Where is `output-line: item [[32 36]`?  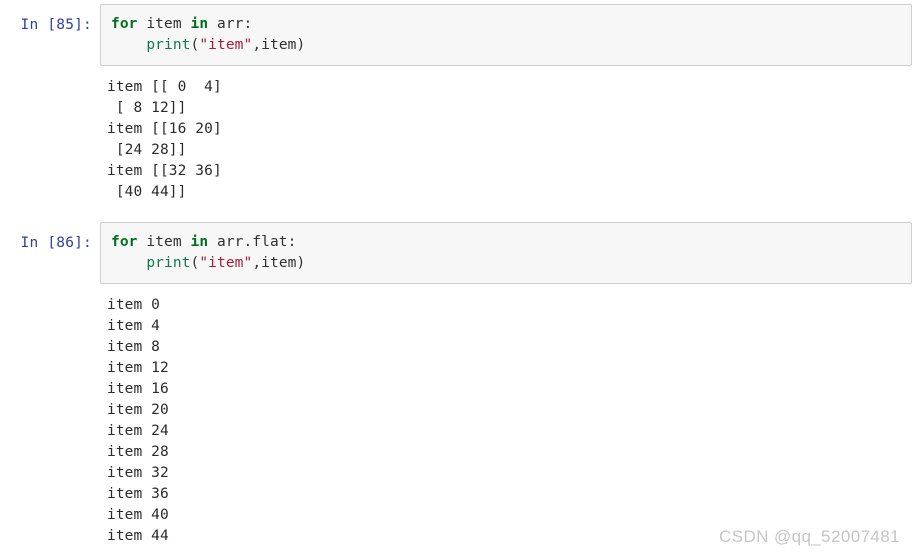
output-line: item [[32 36] is located at coordinates (164, 171).